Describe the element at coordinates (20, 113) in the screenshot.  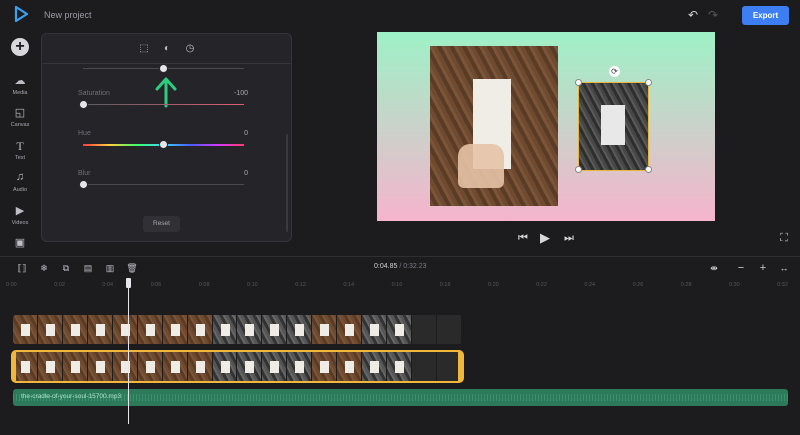
I see `canvas-icon: ◱` at that location.